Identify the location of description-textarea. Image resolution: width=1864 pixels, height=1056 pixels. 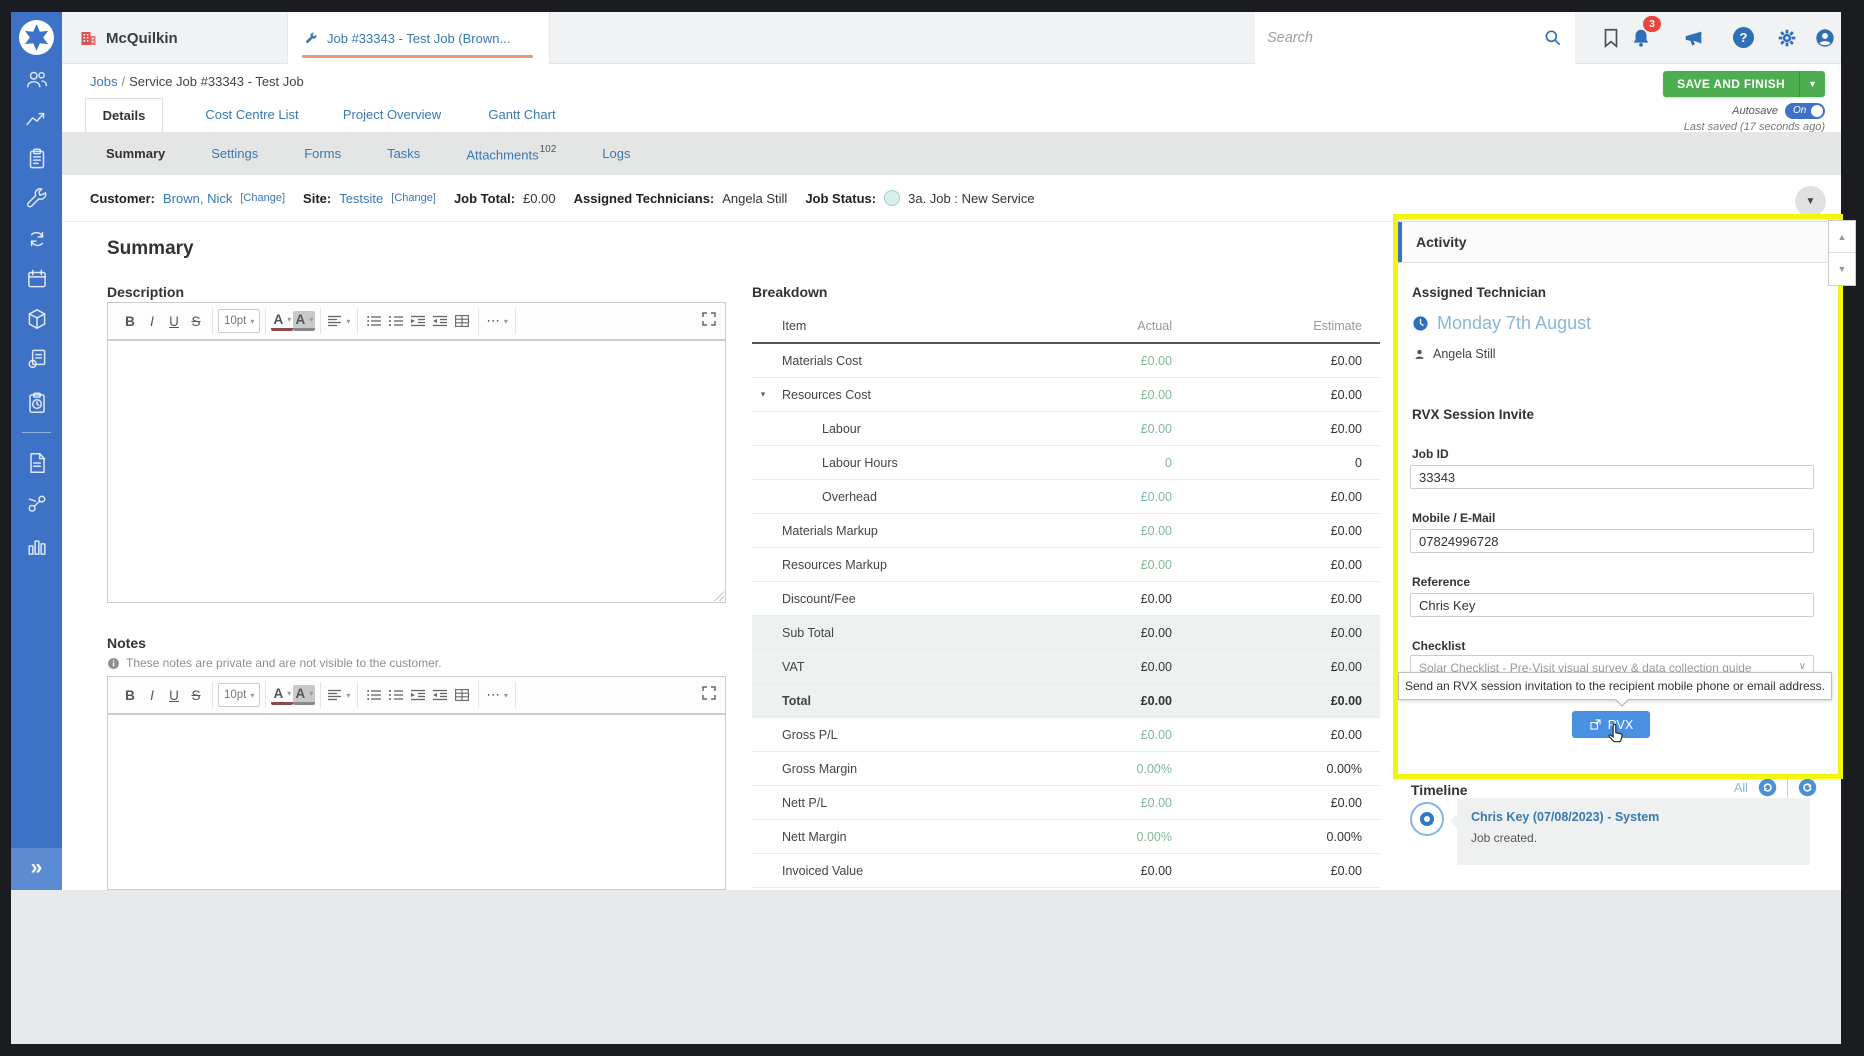
(416, 471).